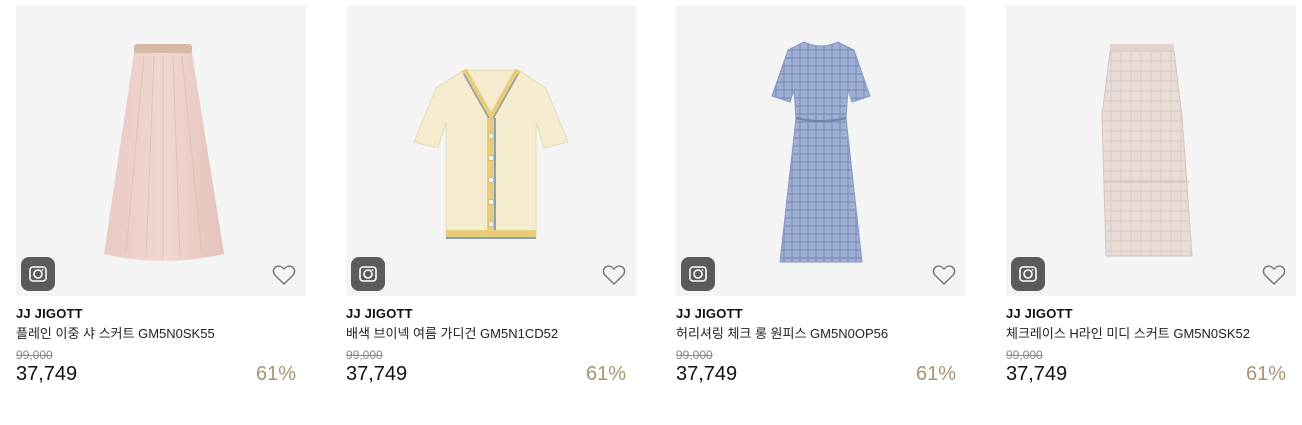  I want to click on product-name: 체크레이스 H라인 미디 스커트 GM5N0SK52, so click(1151, 334).